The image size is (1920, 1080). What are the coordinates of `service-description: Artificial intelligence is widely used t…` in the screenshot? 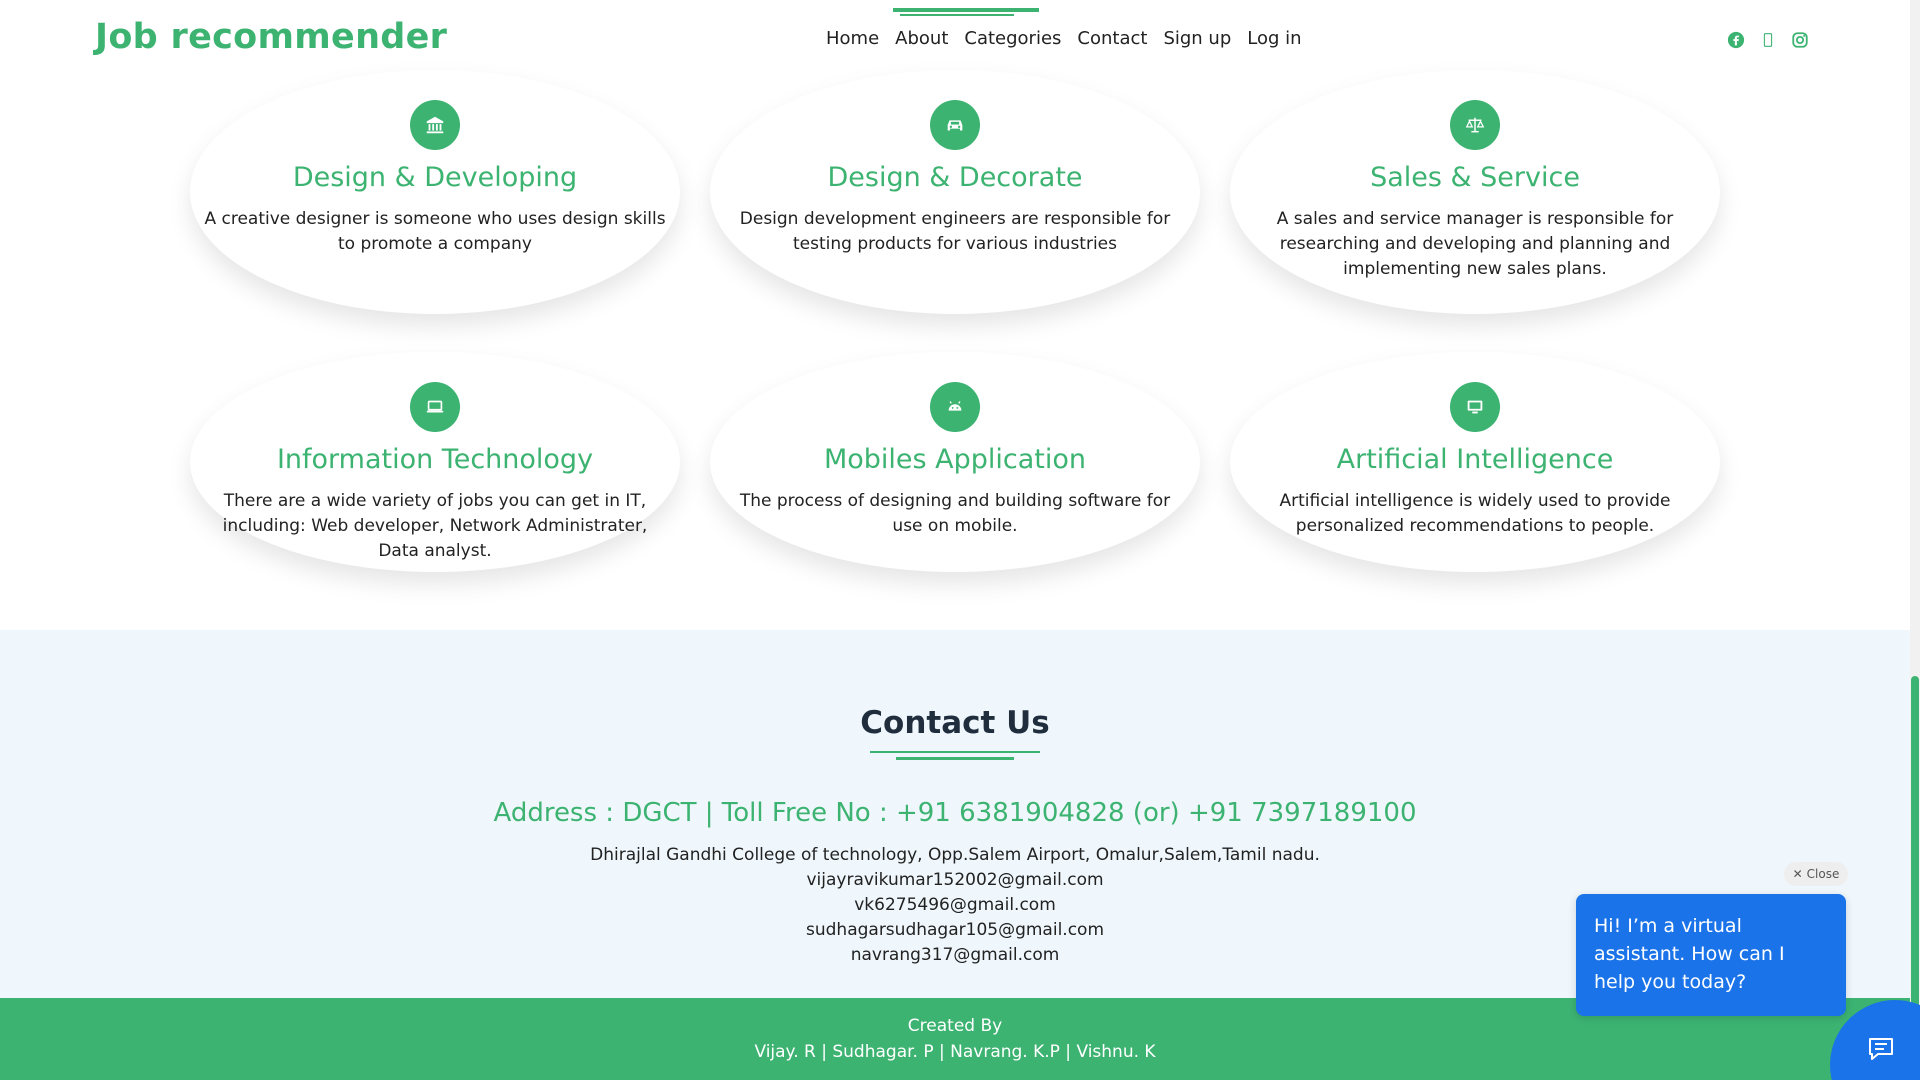 It's located at (1475, 513).